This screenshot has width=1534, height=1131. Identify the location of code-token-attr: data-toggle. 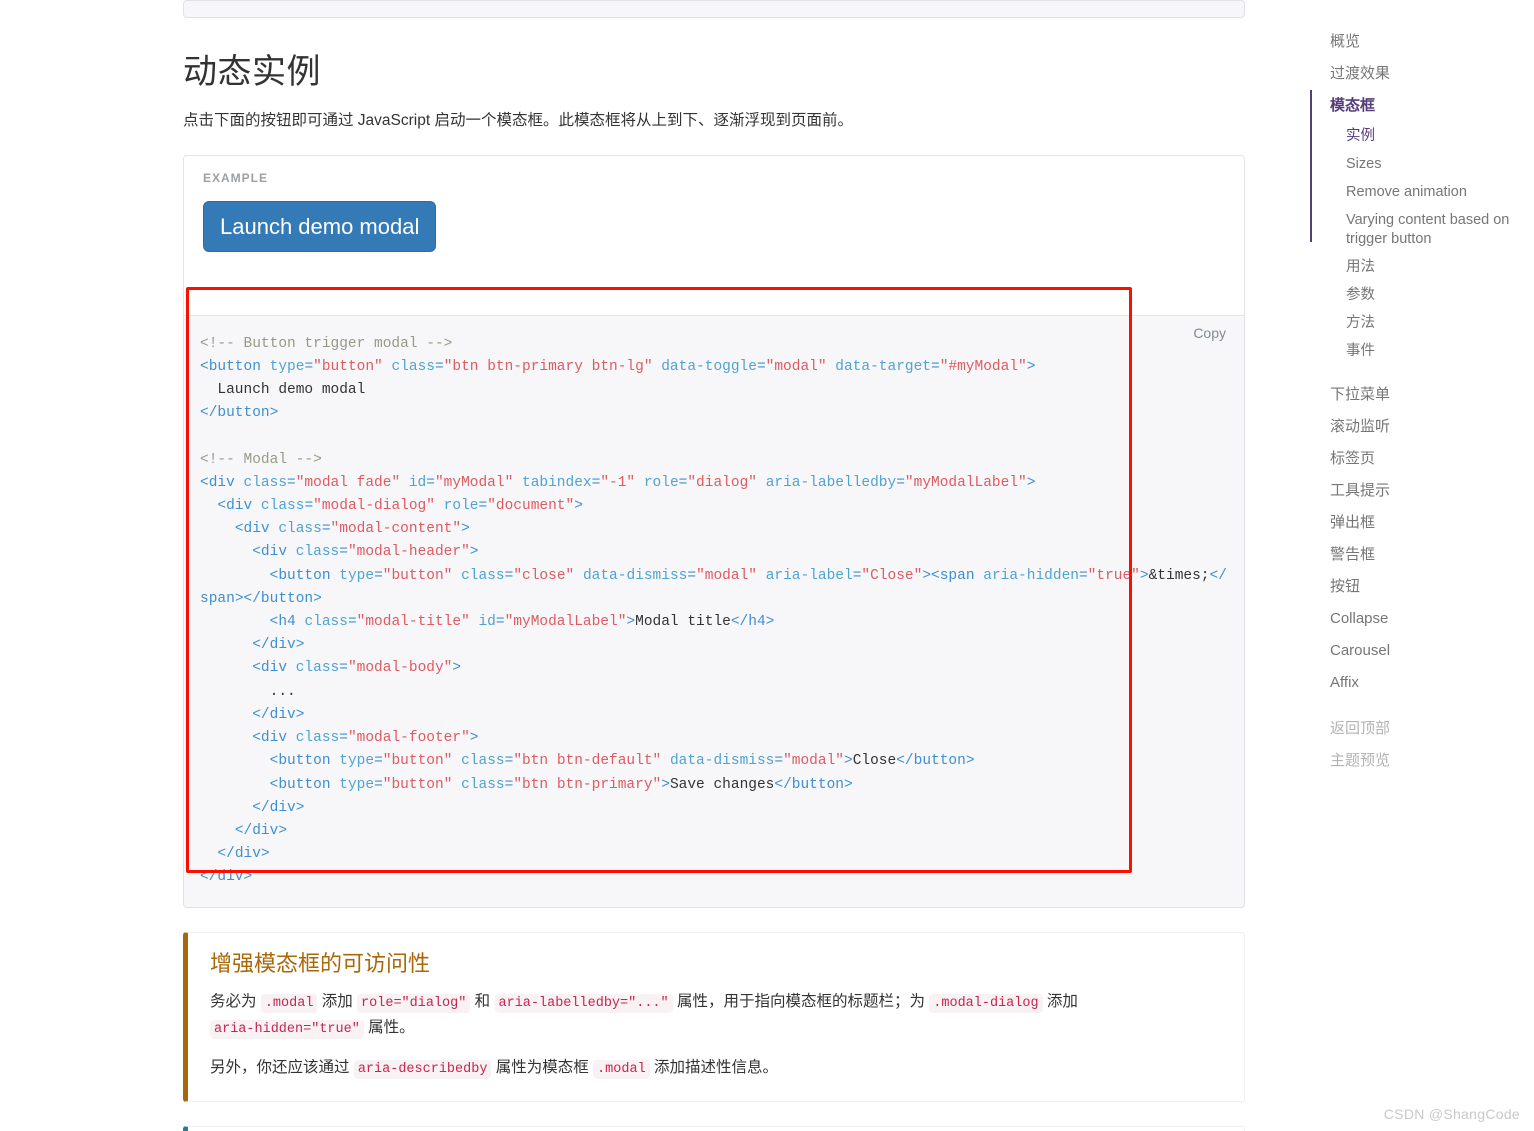
(709, 366).